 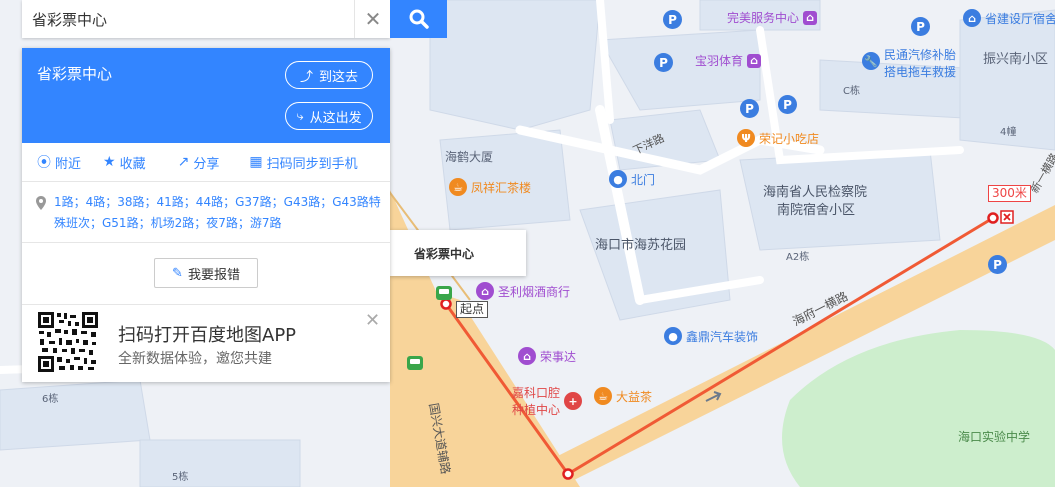 I want to click on poi-shengli: ⌂ 圣利烟酒商行, so click(x=523, y=291).